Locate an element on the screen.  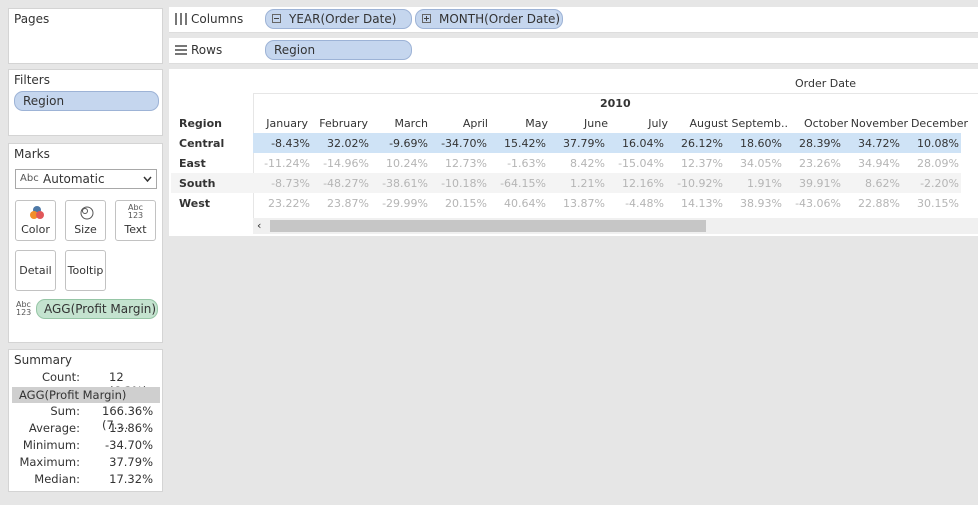
data-cell: -34.70% is located at coordinates (459, 143).